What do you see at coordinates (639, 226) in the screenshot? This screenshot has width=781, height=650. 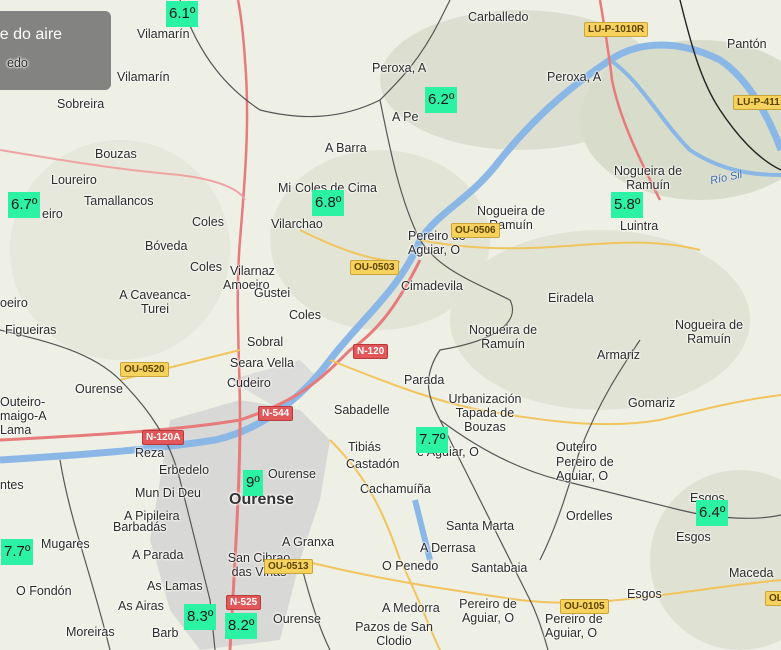 I see `place-luintra: Luintra` at bounding box center [639, 226].